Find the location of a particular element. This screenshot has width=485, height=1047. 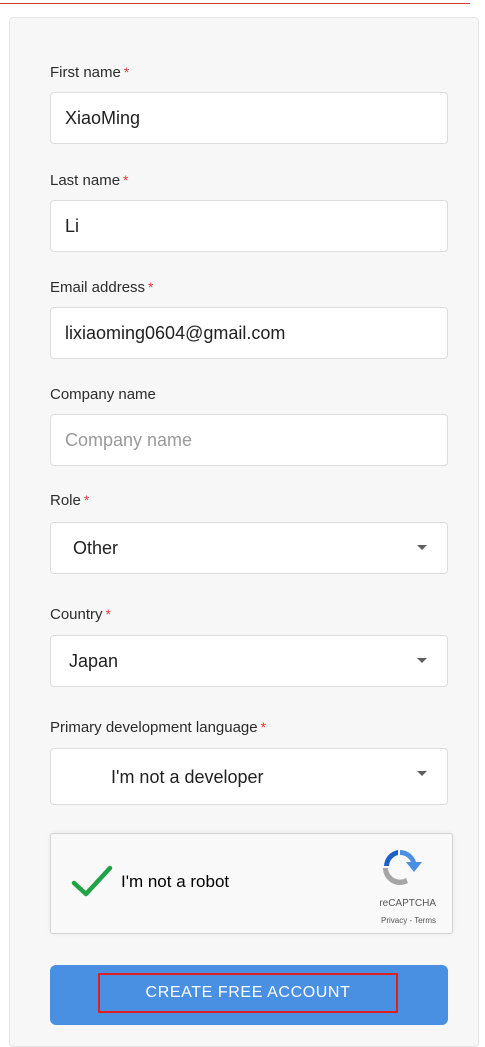

role-field: Role * Other is located at coordinates (249, 532).